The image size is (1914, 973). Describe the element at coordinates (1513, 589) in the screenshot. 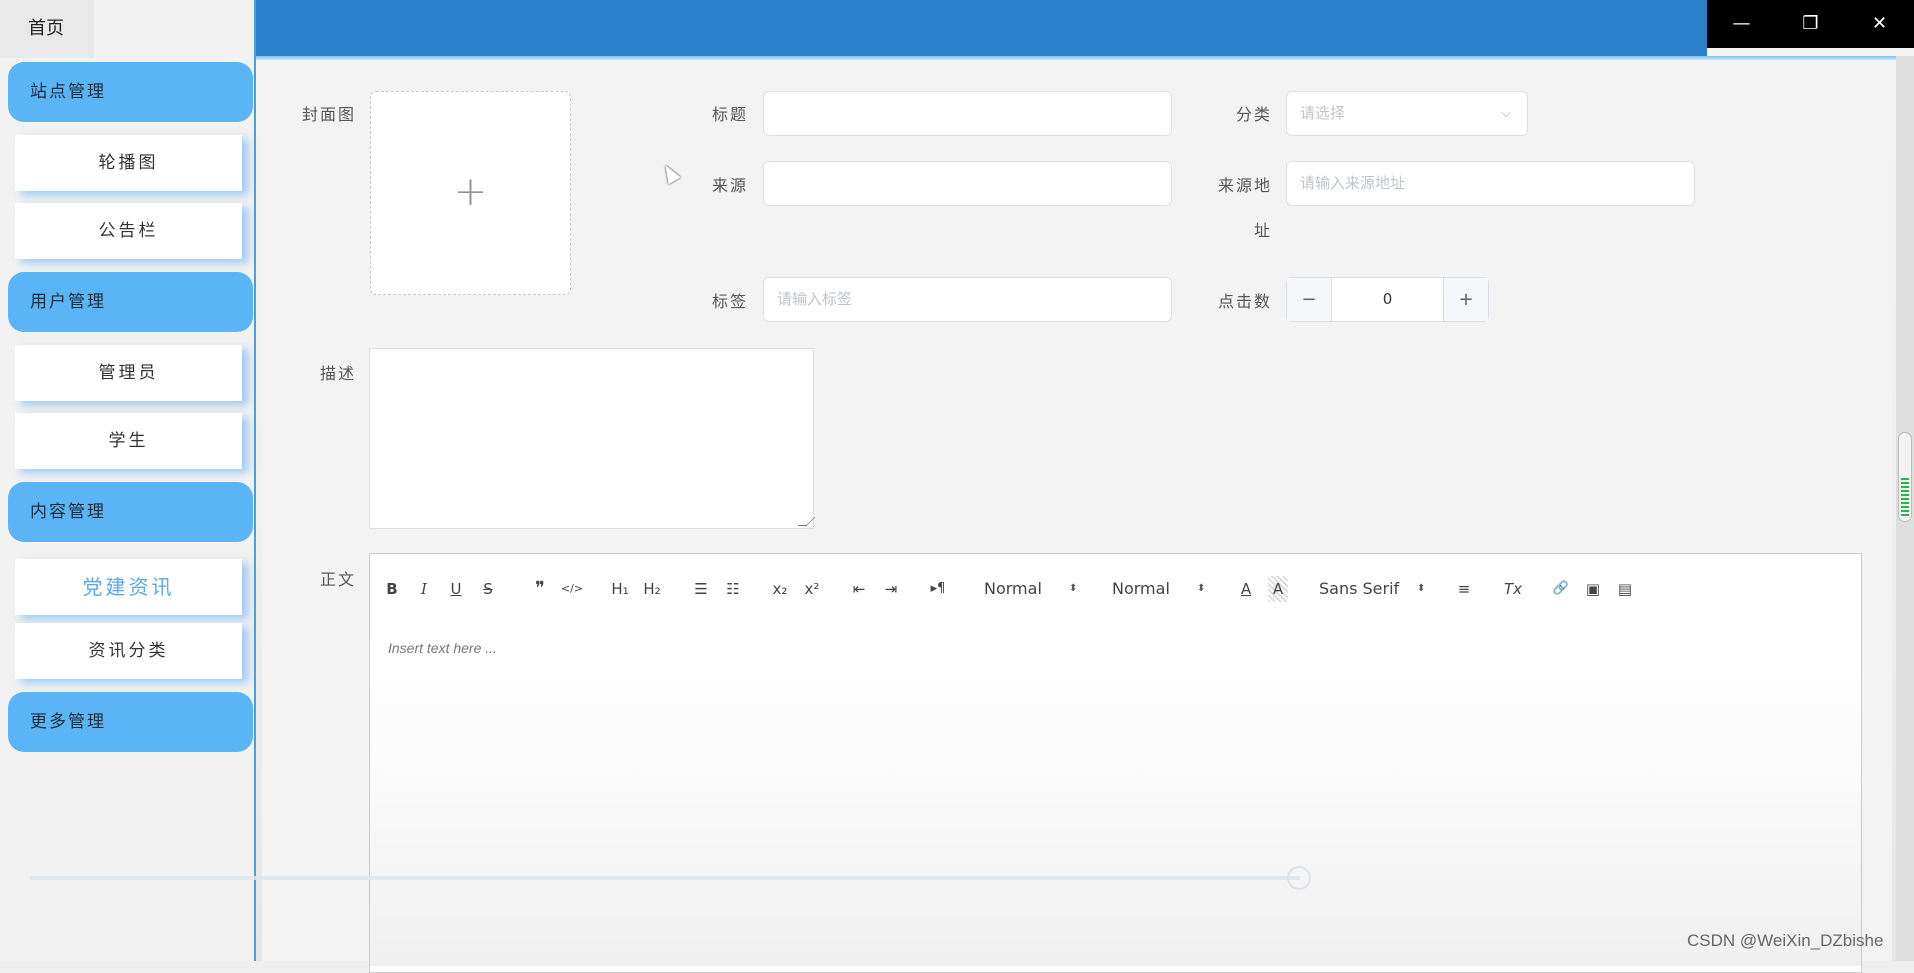

I see `clean-format-button: Tx` at that location.